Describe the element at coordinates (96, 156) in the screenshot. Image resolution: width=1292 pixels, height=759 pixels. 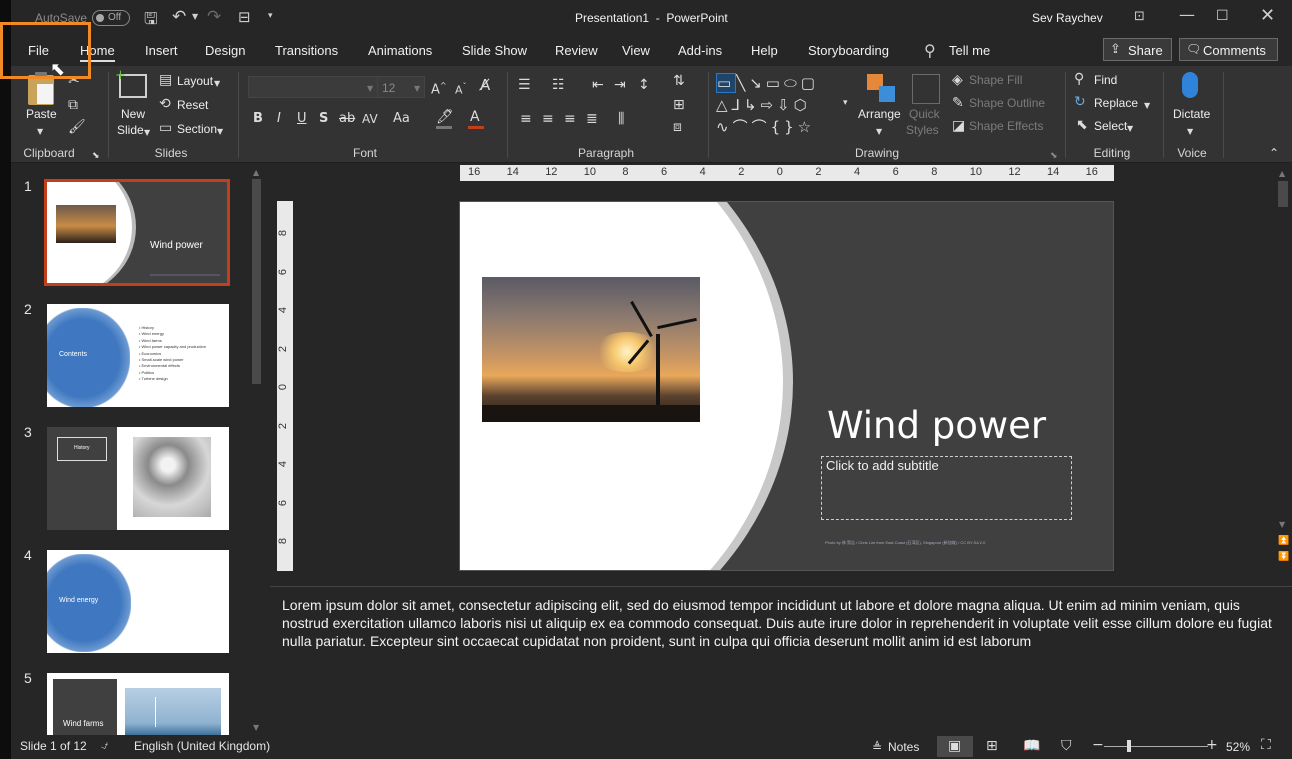
I see `clipboard-launcher-icon: ⬊` at that location.